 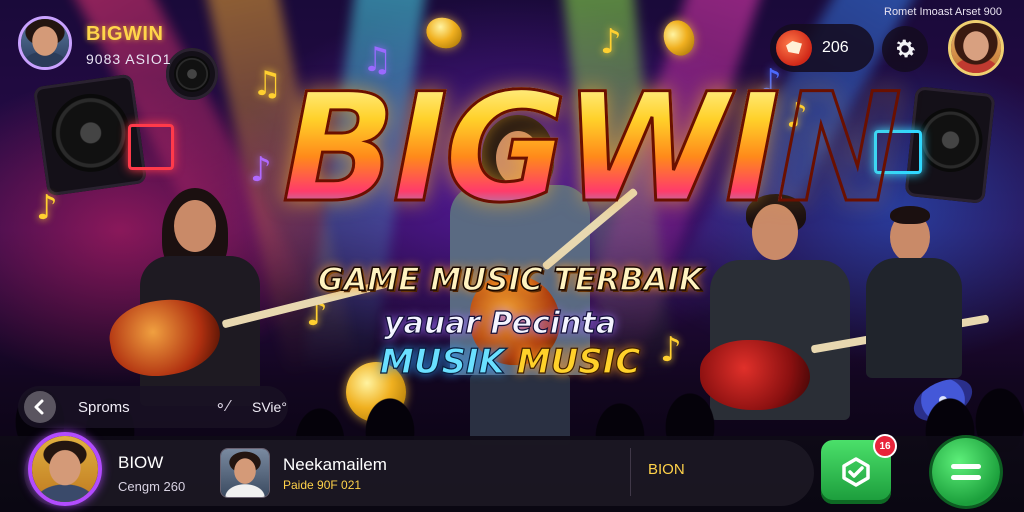 What do you see at coordinates (141, 462) in the screenshot?
I see `player-name: BIOW` at bounding box center [141, 462].